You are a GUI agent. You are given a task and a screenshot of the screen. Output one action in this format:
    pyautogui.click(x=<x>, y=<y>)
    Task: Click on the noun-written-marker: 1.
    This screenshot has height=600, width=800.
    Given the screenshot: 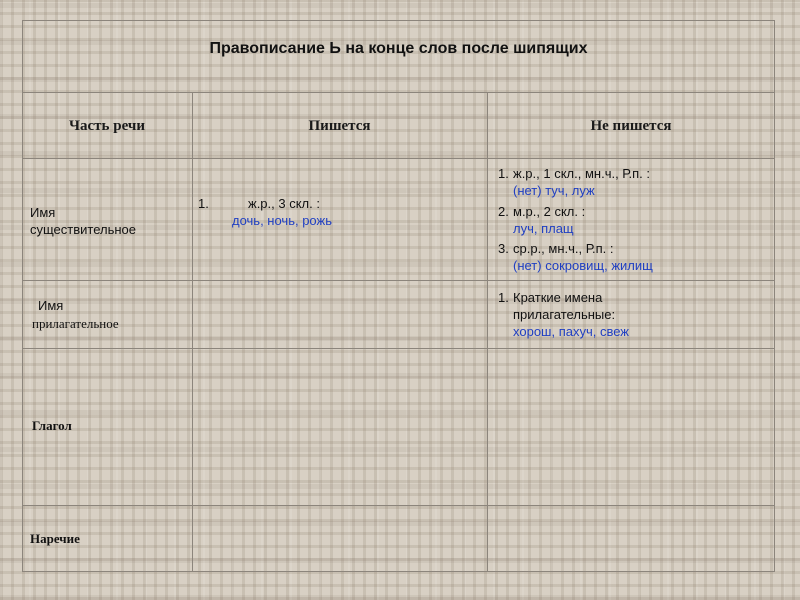 What is the action you would take?
    pyautogui.click(x=203, y=203)
    